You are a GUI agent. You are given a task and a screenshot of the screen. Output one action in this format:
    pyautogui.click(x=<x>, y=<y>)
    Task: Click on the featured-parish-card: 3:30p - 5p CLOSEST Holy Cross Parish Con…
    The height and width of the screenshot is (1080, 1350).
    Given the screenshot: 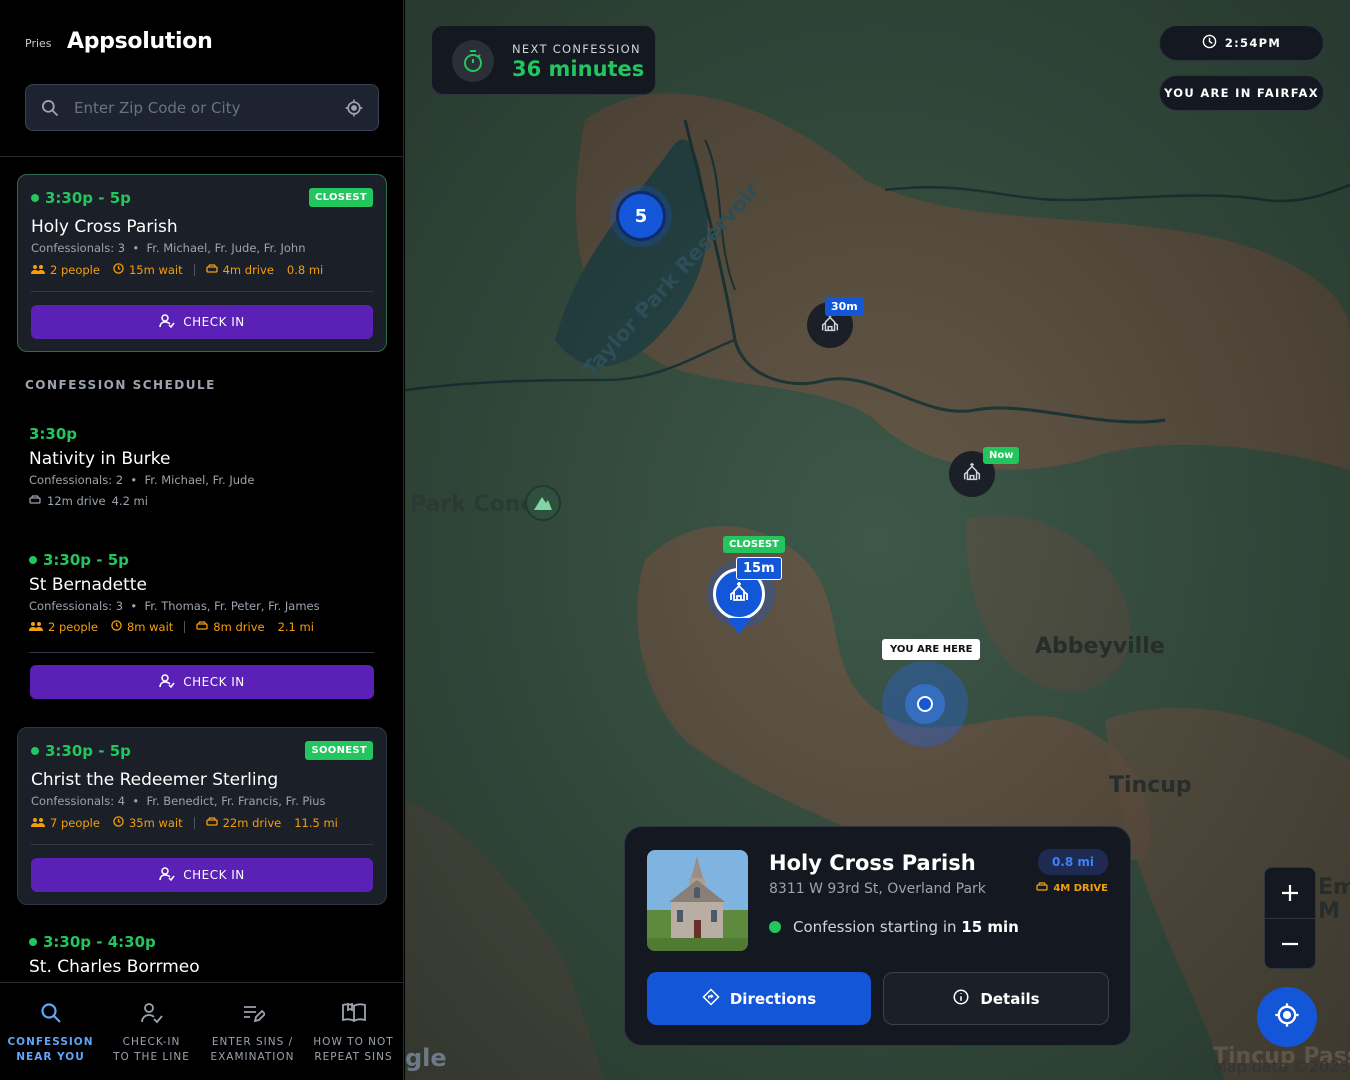 What is the action you would take?
    pyautogui.click(x=202, y=263)
    